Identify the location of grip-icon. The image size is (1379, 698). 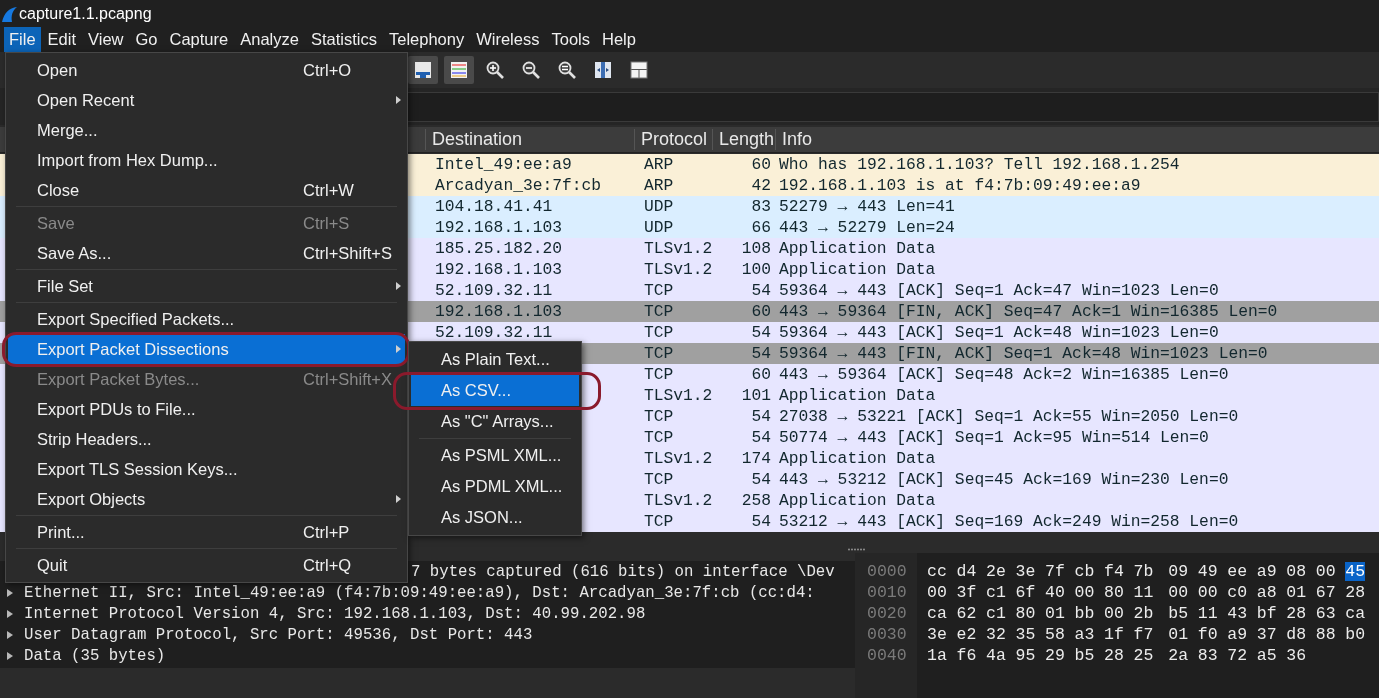
(856, 549).